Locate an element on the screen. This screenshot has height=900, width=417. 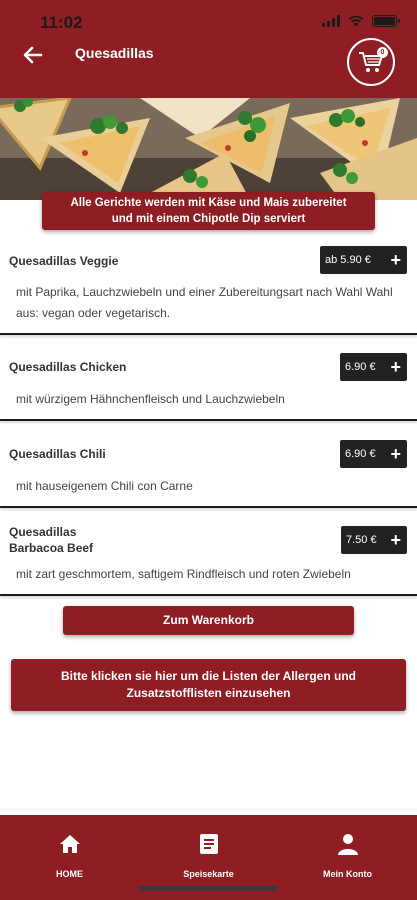
go-to-cart-label: Zum Warenkorb is located at coordinates (208, 620).